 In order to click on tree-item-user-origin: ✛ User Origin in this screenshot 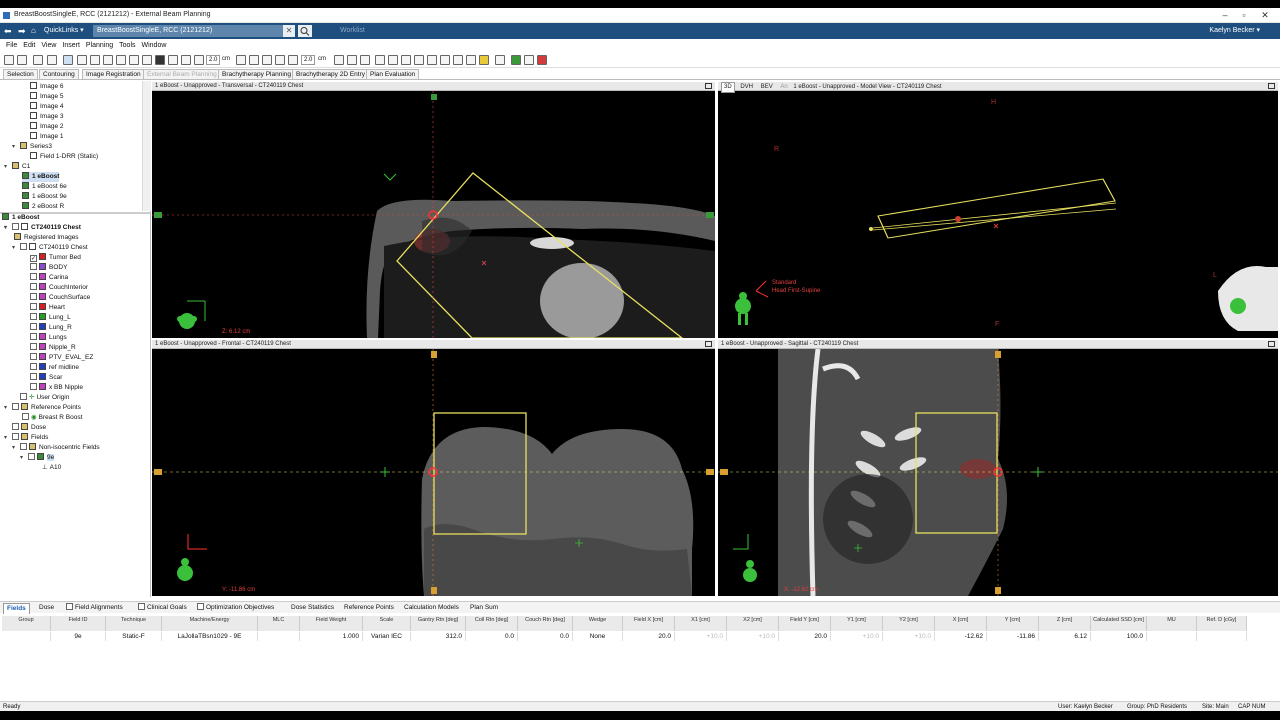, I will do `click(44, 398)`.